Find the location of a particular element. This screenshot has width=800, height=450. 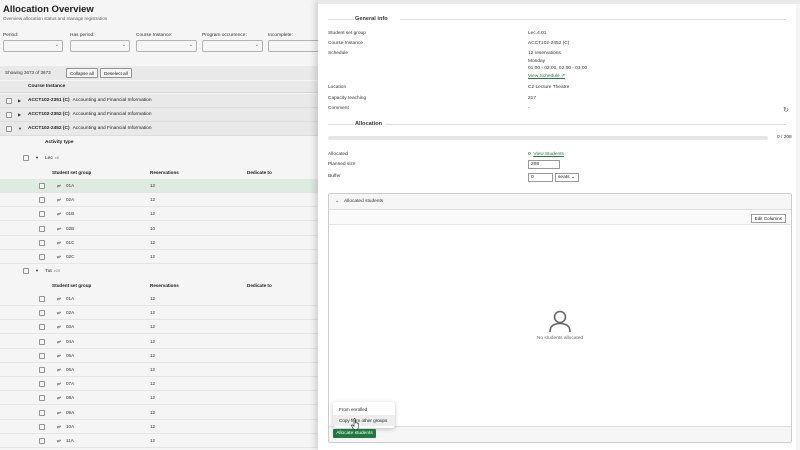

external-link-icon: ↗ is located at coordinates (563, 76).